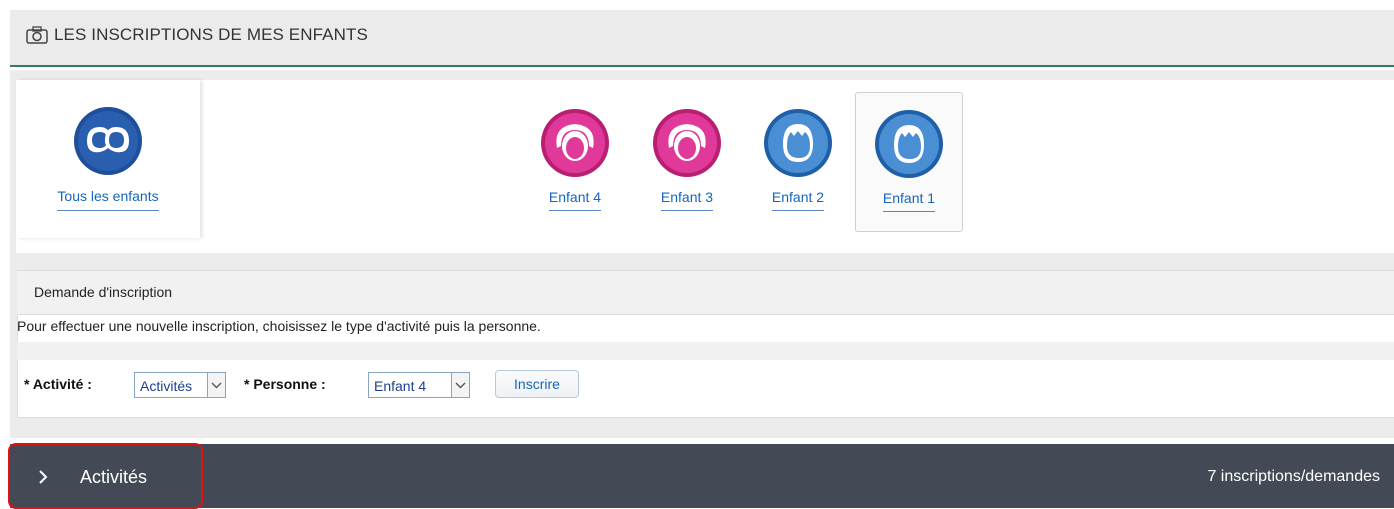 This screenshot has width=1394, height=509. Describe the element at coordinates (108, 141) in the screenshot. I see `children-group-icon` at that location.